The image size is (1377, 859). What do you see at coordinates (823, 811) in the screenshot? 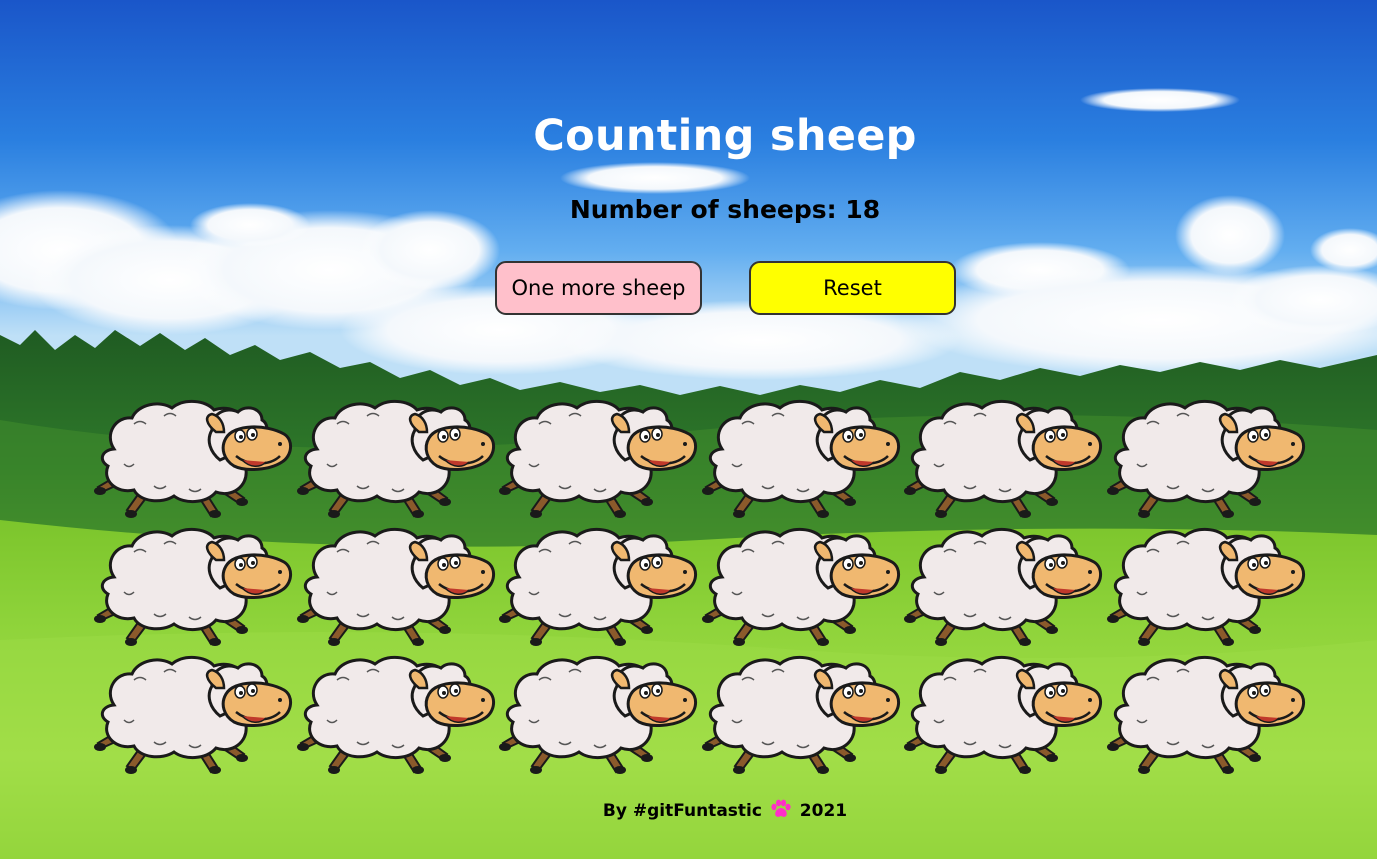
I see `footer-year: 2021` at bounding box center [823, 811].